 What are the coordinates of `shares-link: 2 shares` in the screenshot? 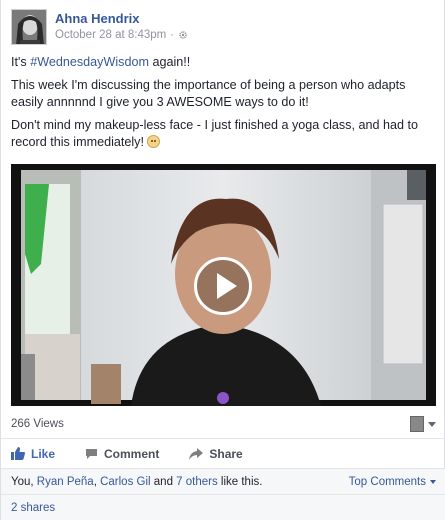 It's located at (33, 508).